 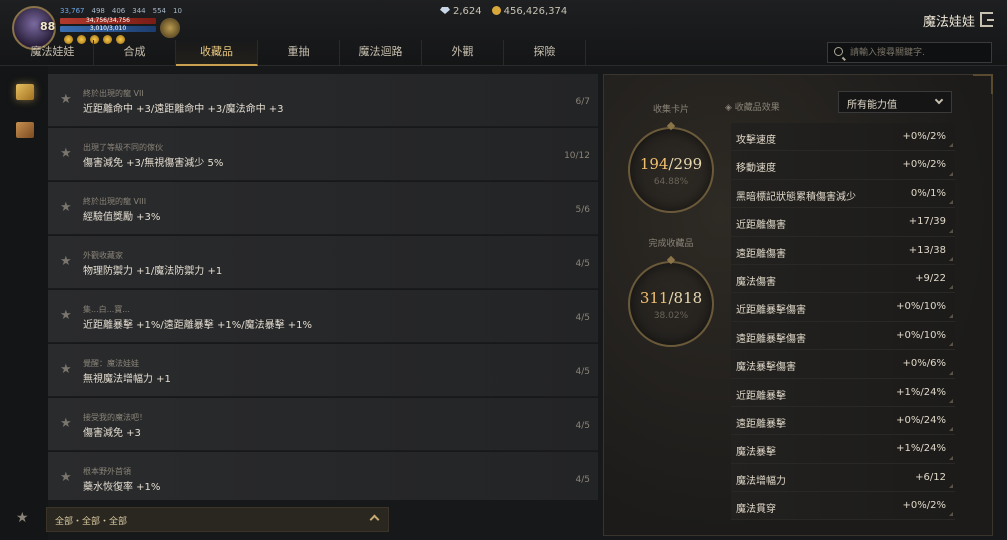 I want to click on collection-effect: 無視魔法增幅力 +1, so click(x=127, y=379).